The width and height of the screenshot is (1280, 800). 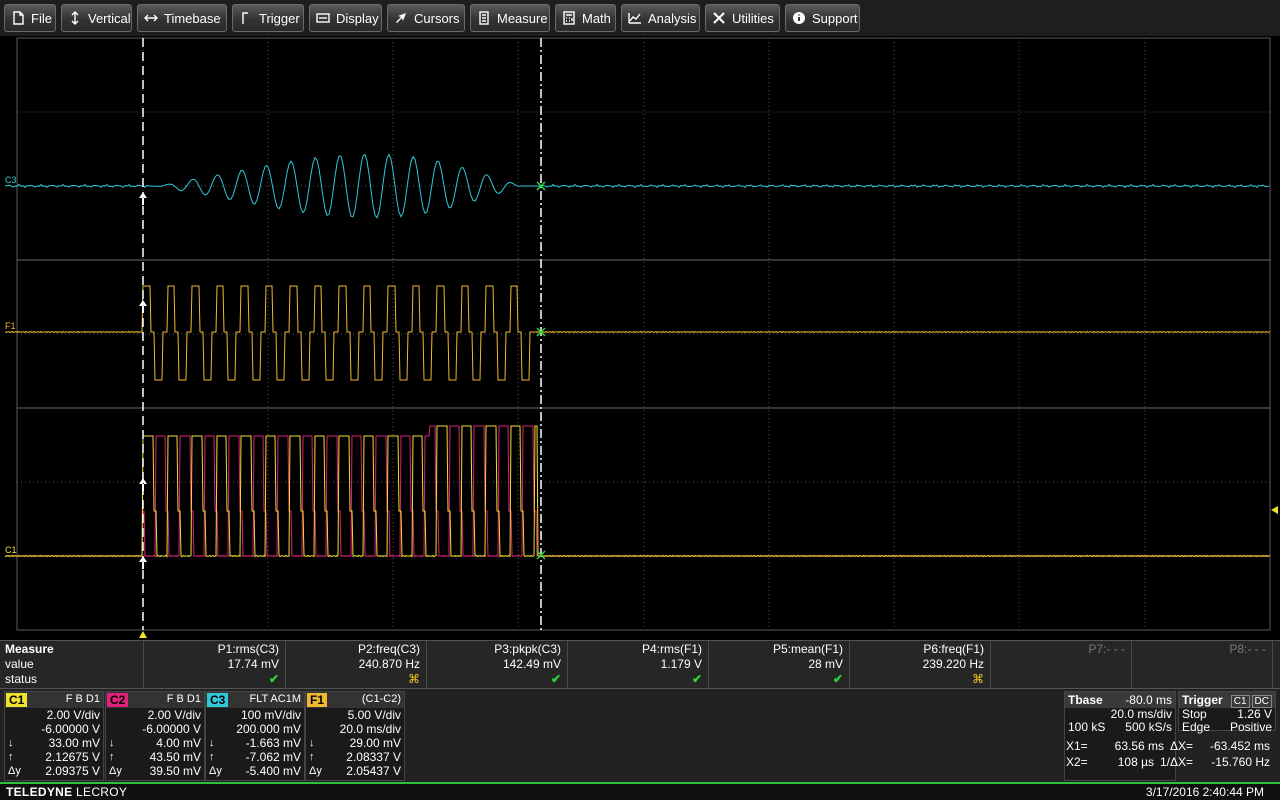 I want to click on measure-row-labels: Measure value status, so click(x=72, y=665).